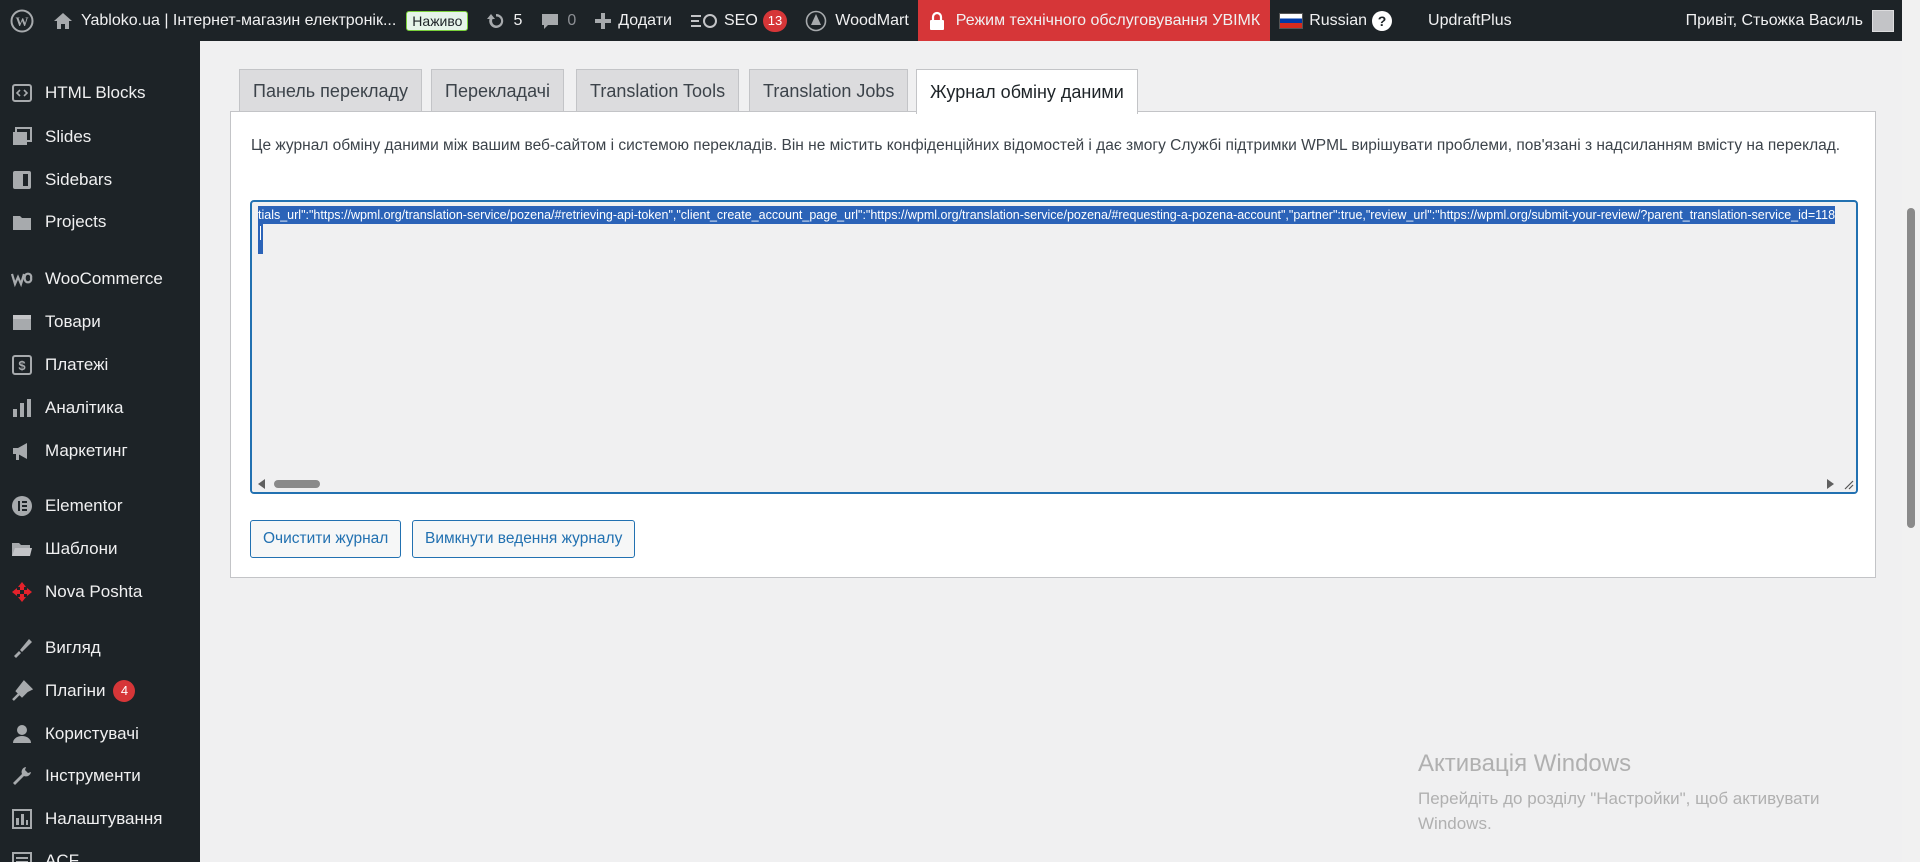 The image size is (1920, 862). What do you see at coordinates (22, 279) in the screenshot?
I see `woocommerce-icon` at bounding box center [22, 279].